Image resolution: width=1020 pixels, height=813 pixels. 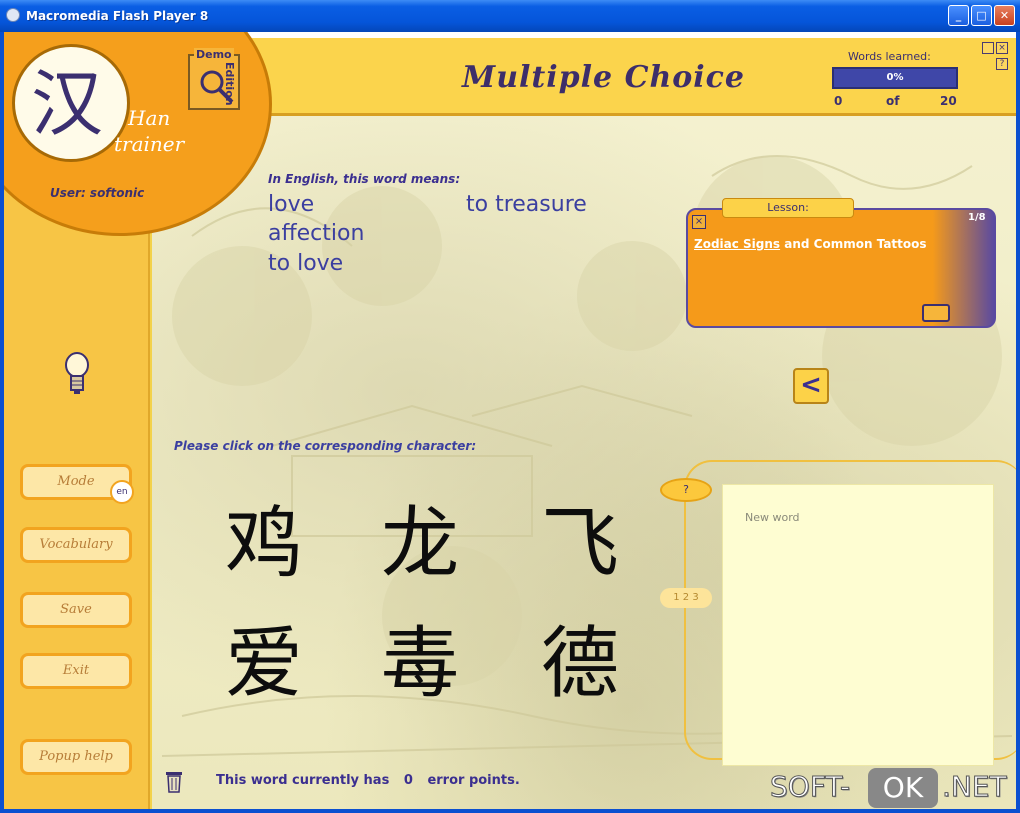 I want to click on page-selector: 1 2 3, so click(x=686, y=598).